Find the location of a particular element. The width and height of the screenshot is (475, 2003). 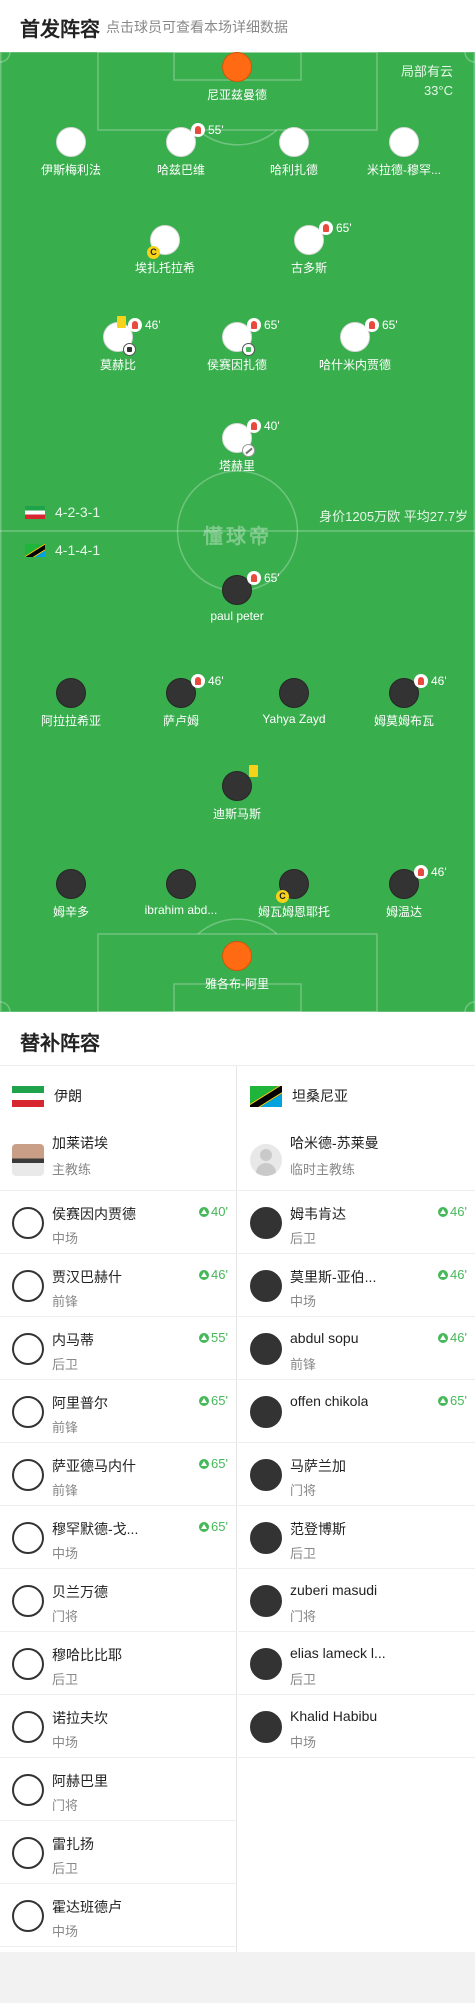

player-kit: 65' is located at coordinates (323, 238).